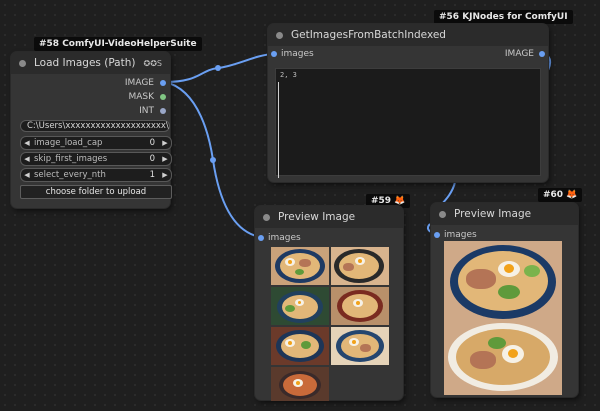 Image resolution: width=600 pixels, height=411 pixels. I want to click on node-title: GetImagesFromBatchIndexed, so click(368, 35).